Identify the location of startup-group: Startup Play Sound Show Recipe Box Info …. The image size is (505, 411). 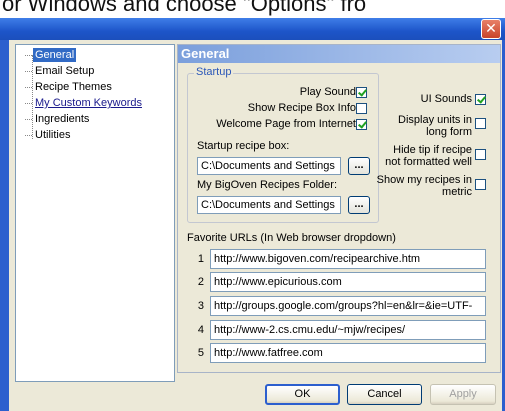
(283, 144).